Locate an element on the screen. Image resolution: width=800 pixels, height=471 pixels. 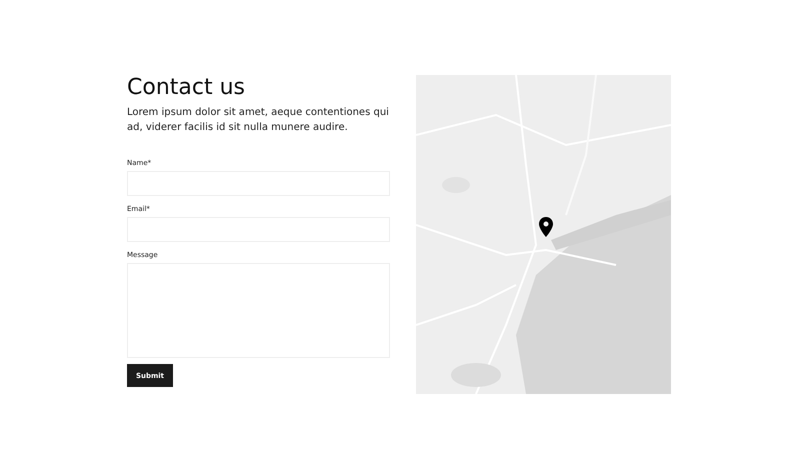
map-pin-icon is located at coordinates (546, 227).